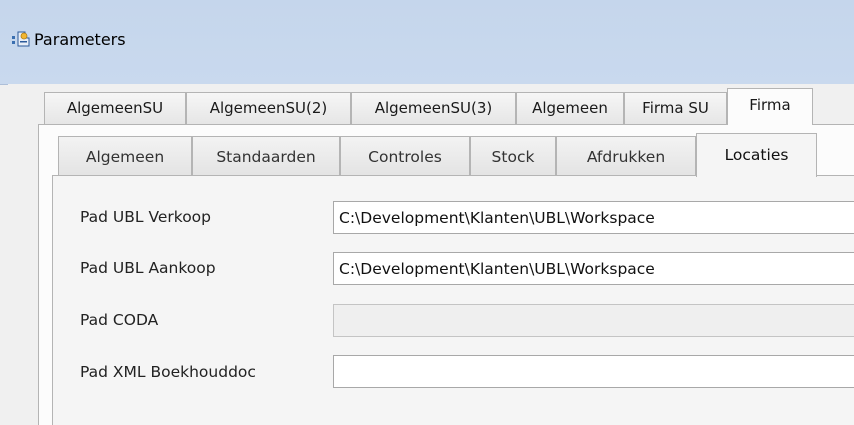  What do you see at coordinates (513, 156) in the screenshot?
I see `tab-stock: Stock` at bounding box center [513, 156].